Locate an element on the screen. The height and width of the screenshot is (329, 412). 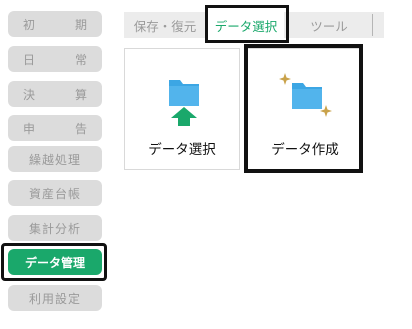
tab-divider is located at coordinates (372, 25).